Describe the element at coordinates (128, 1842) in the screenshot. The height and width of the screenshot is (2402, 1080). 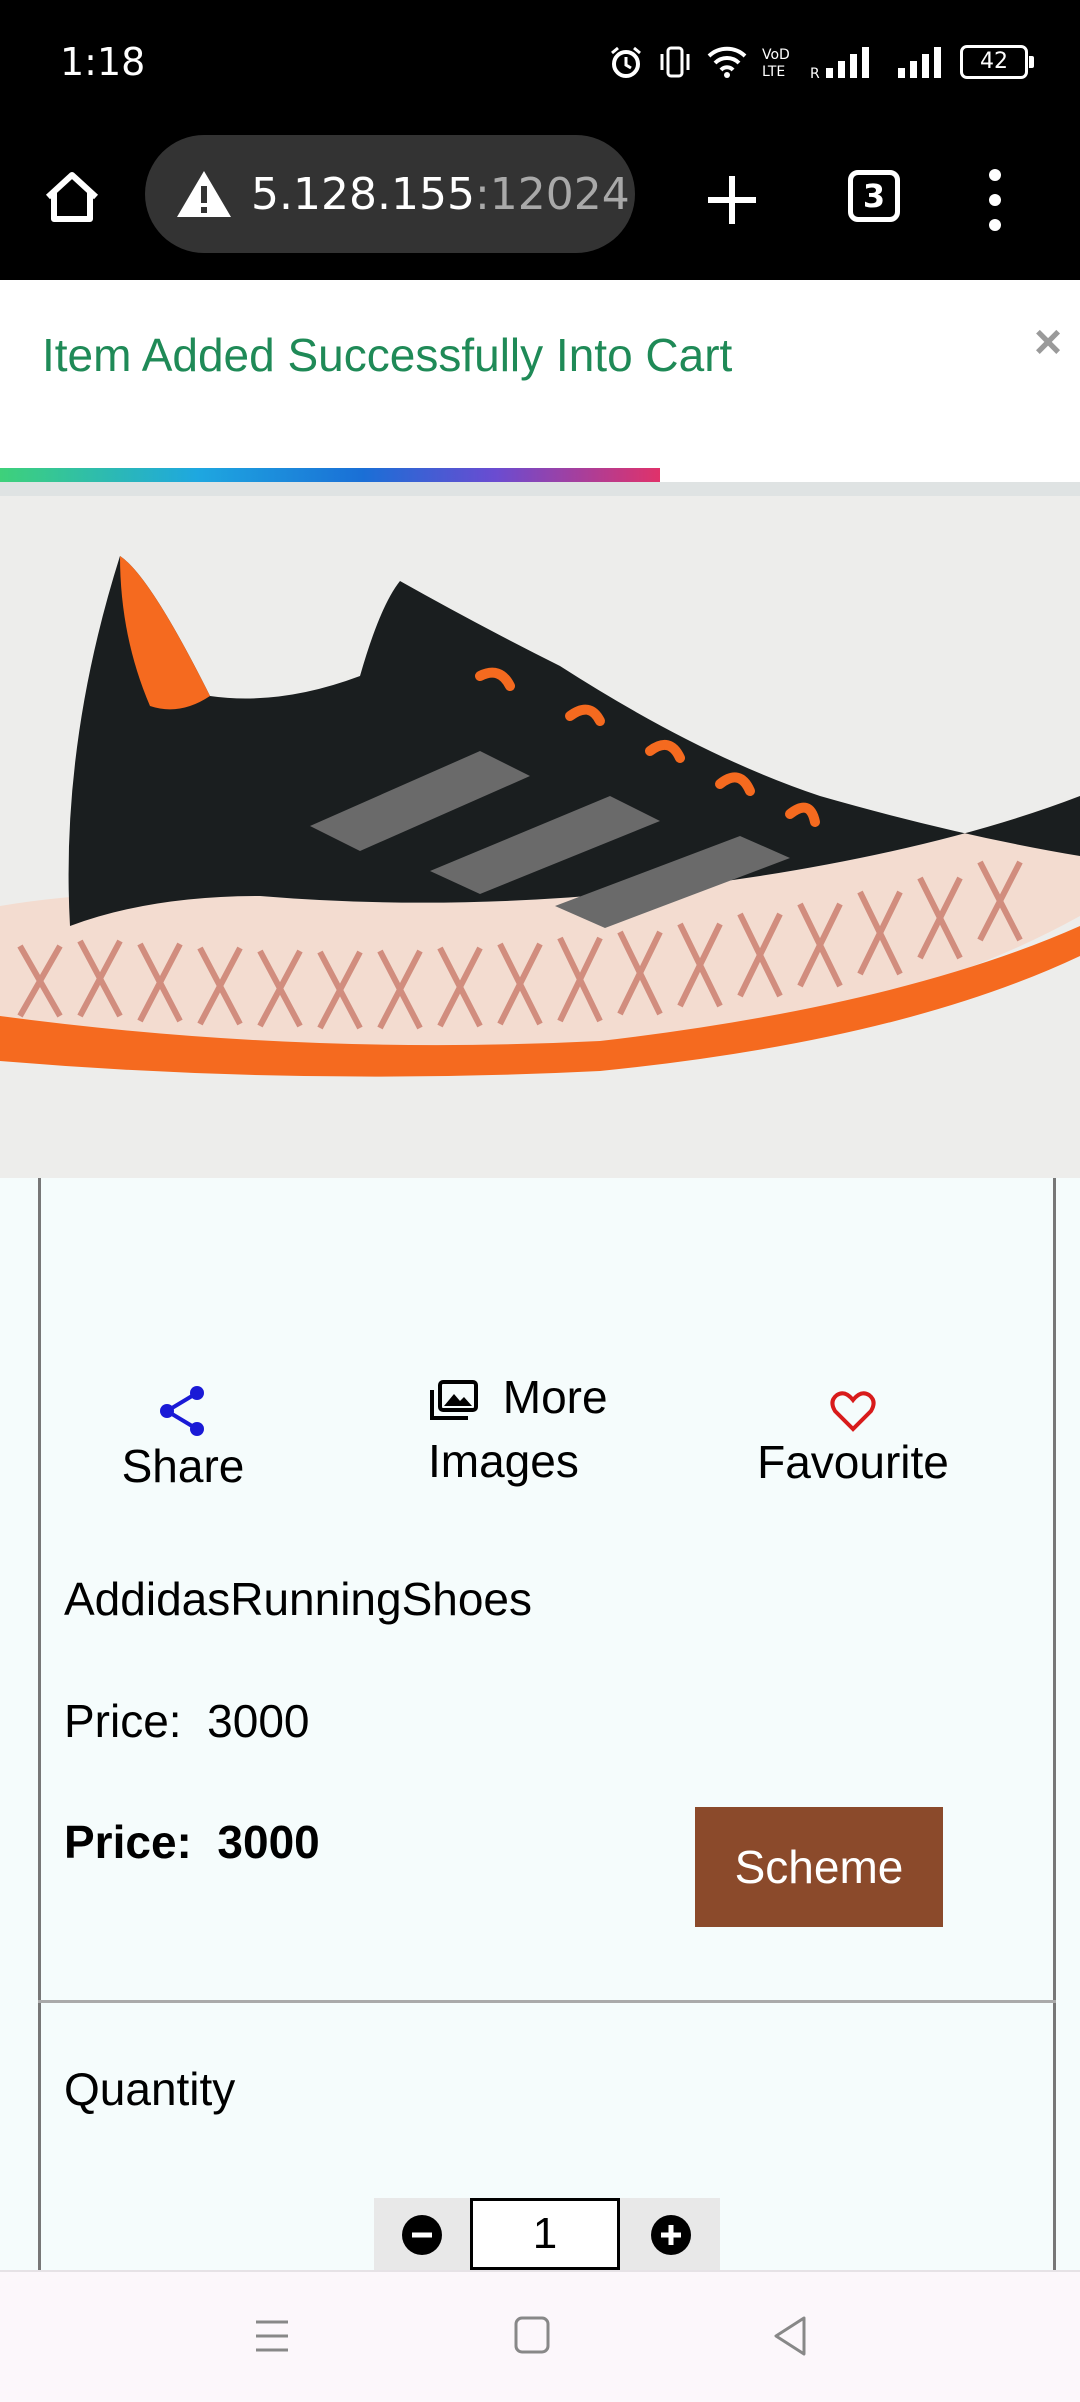
I see `price-bold-label: Price:` at that location.